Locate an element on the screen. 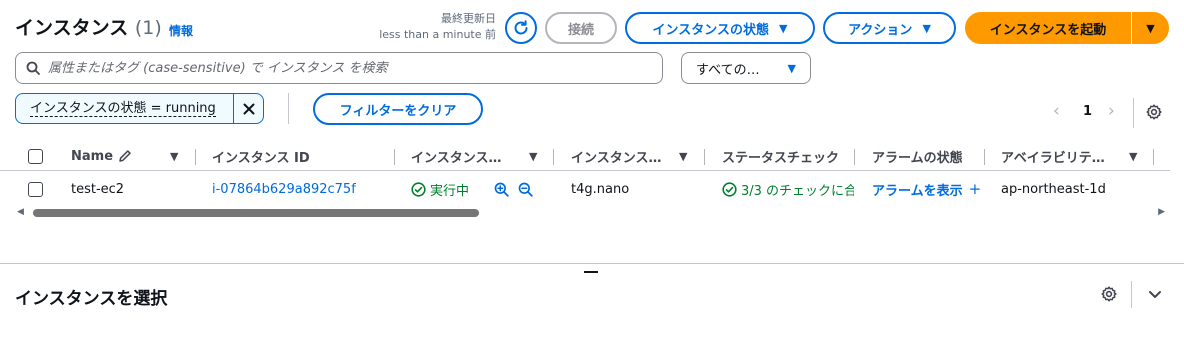  page-title: インスタンス (1) is located at coordinates (88, 26).